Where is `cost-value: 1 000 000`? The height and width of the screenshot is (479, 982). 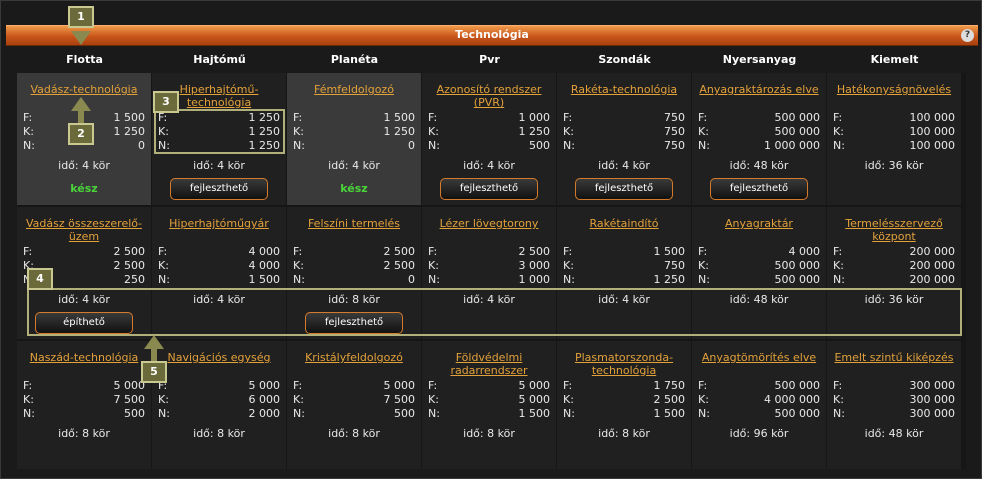
cost-value: 1 000 000 is located at coordinates (792, 145).